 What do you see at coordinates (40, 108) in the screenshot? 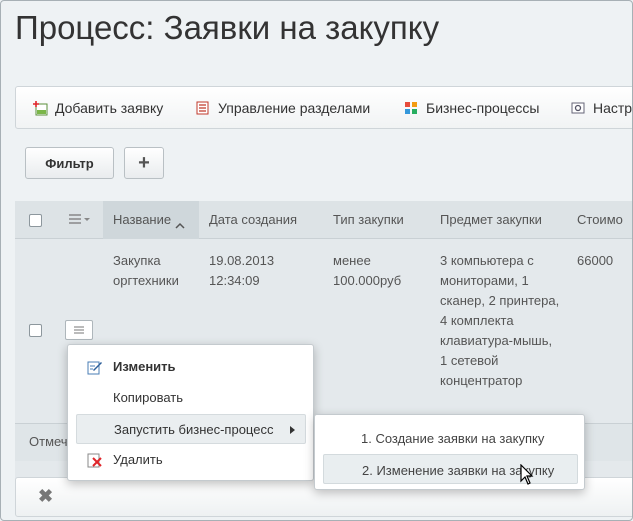
I see `add-document-icon` at bounding box center [40, 108].